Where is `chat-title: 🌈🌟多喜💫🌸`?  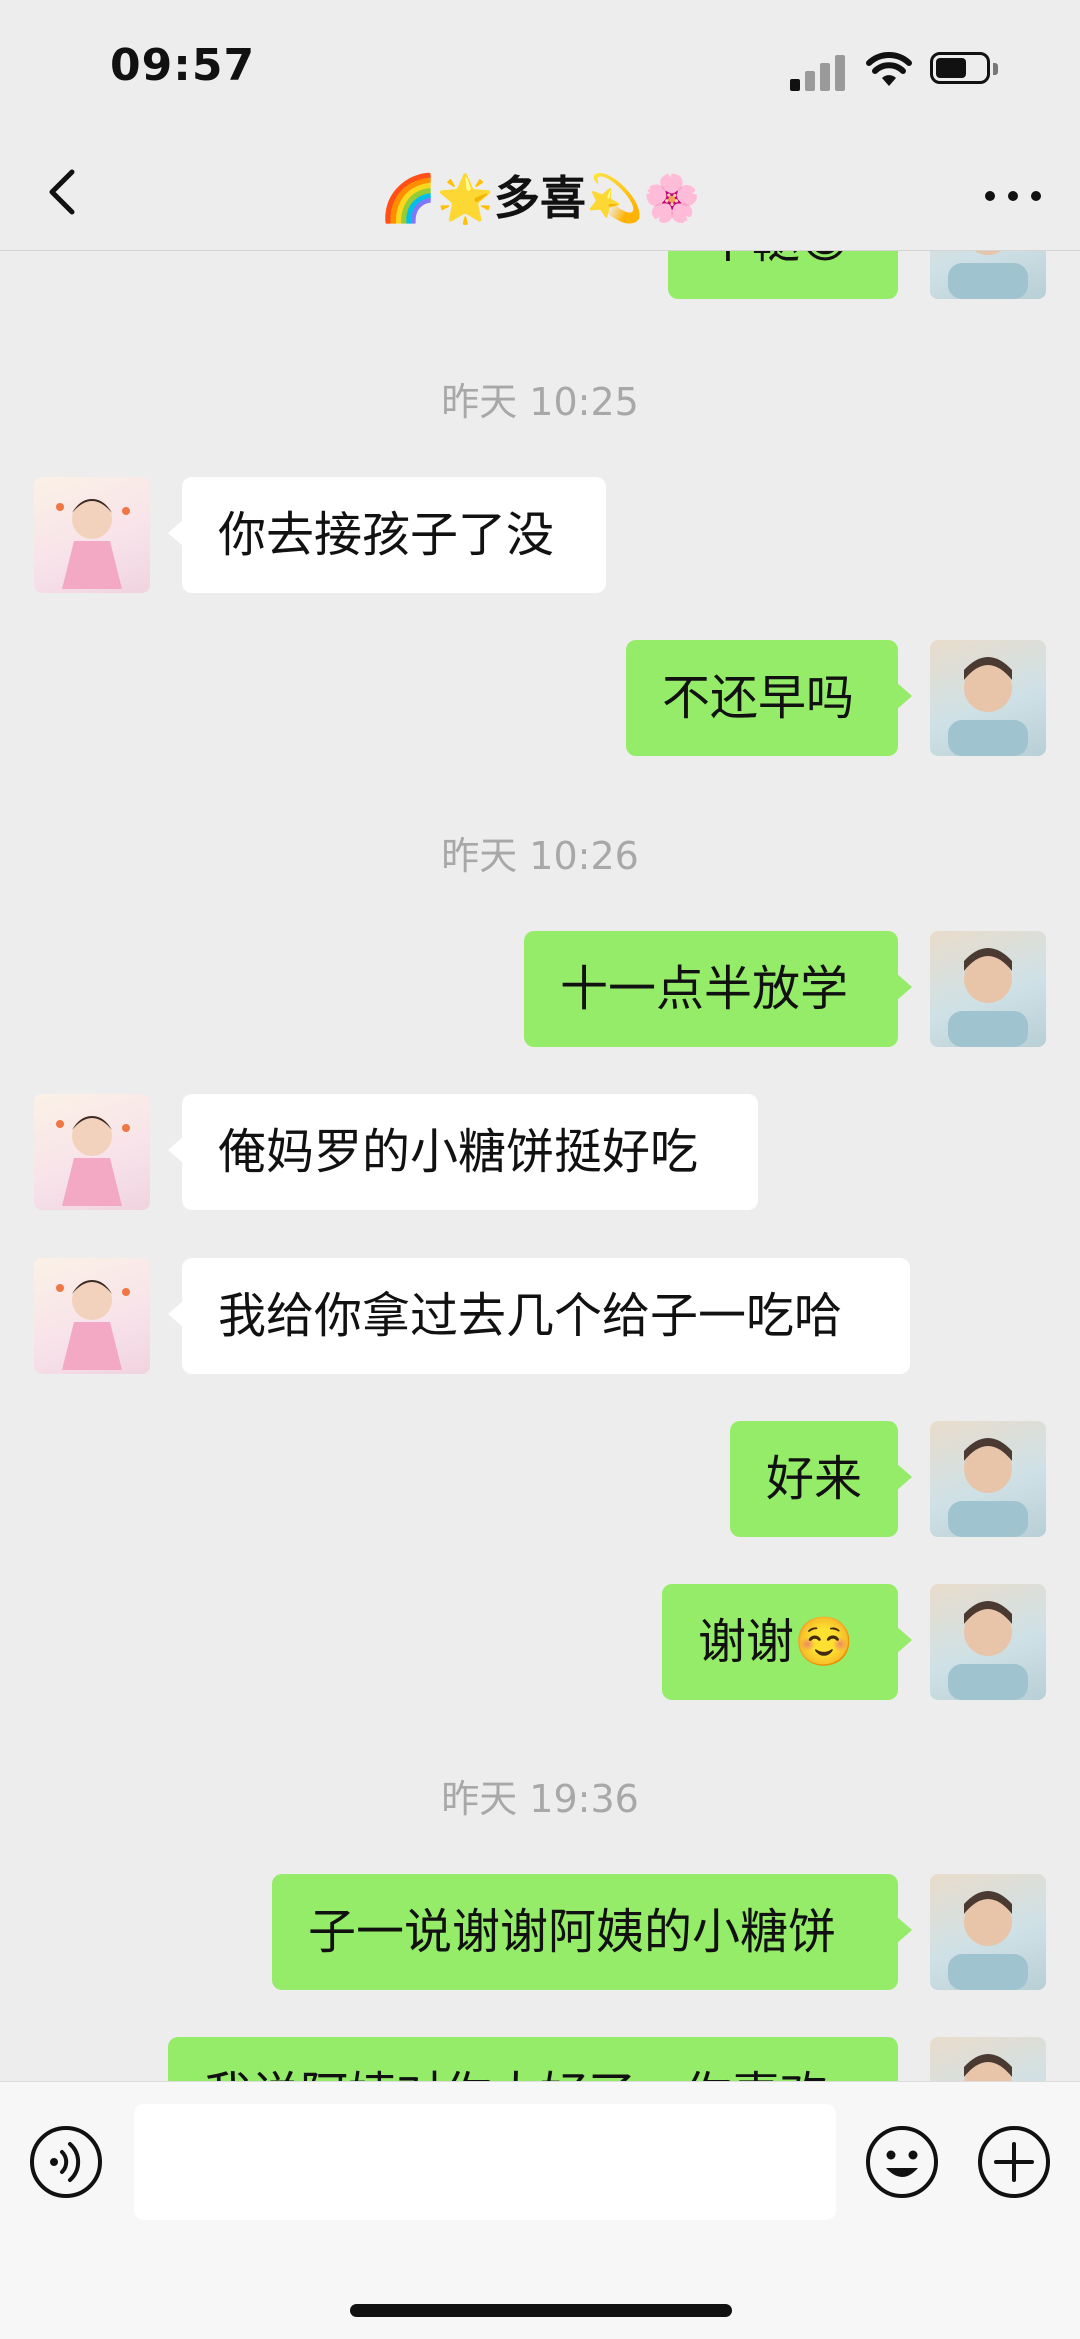
chat-title: 🌈🌟多喜💫🌸 is located at coordinates (540, 195).